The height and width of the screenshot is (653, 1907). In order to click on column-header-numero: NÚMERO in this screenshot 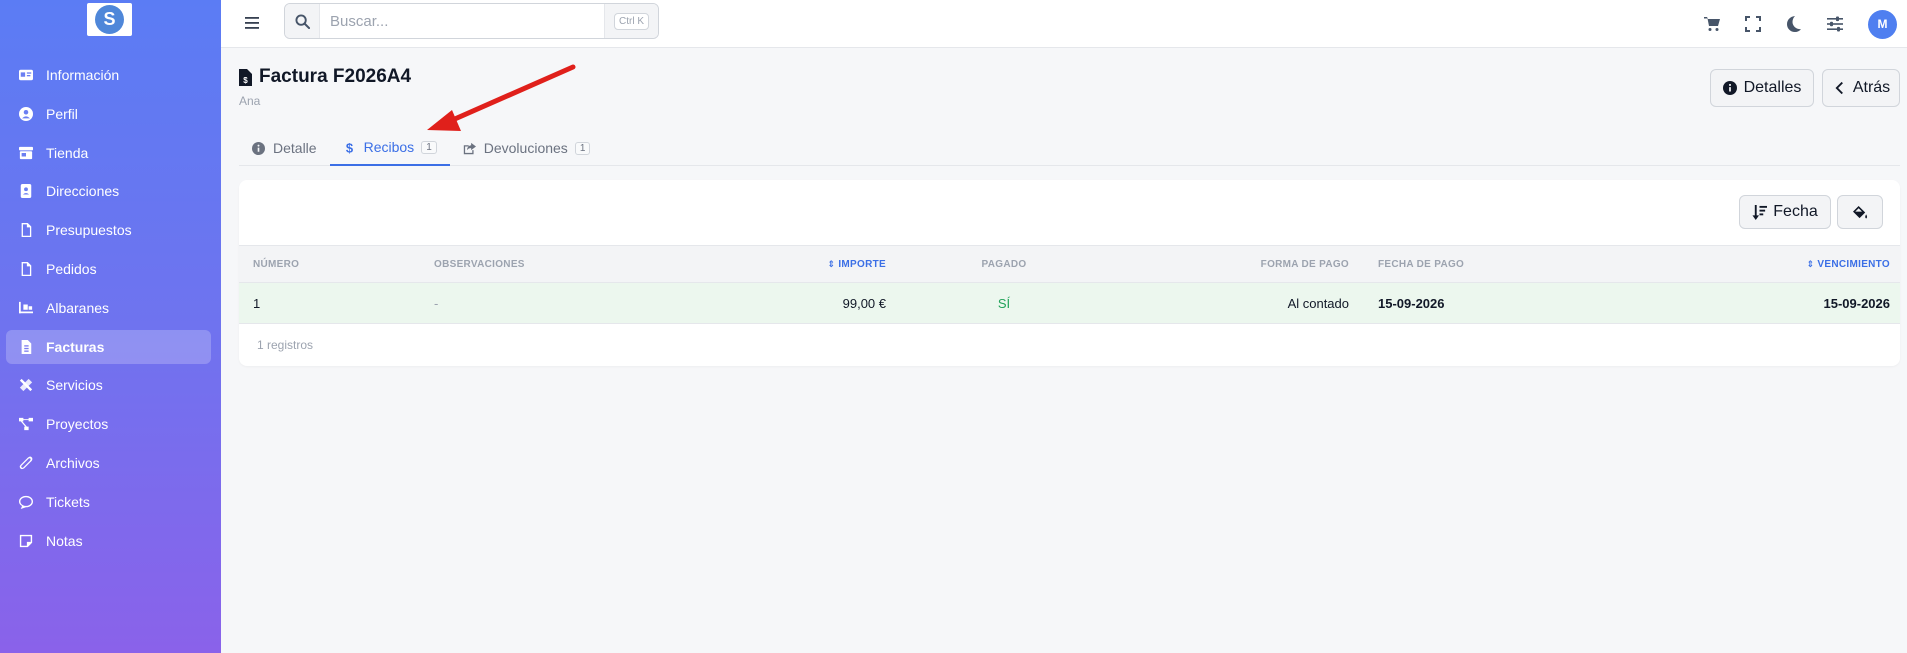, I will do `click(276, 264)`.